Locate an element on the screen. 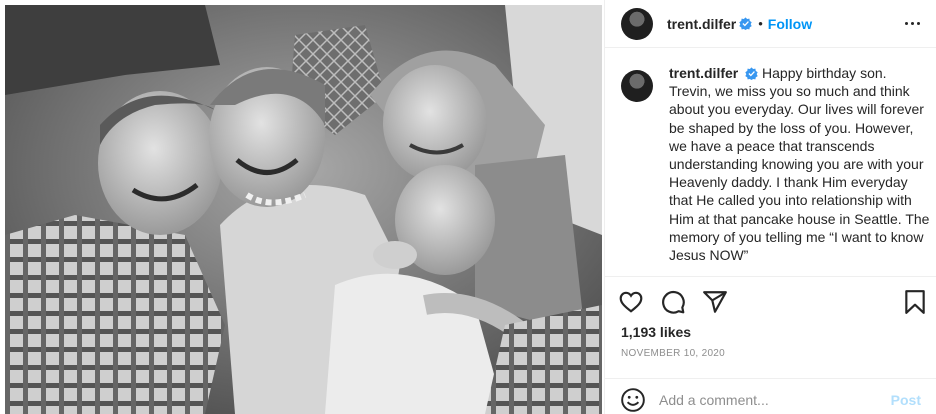 This screenshot has width=936, height=414. post-actions-section is located at coordinates (770, 295).